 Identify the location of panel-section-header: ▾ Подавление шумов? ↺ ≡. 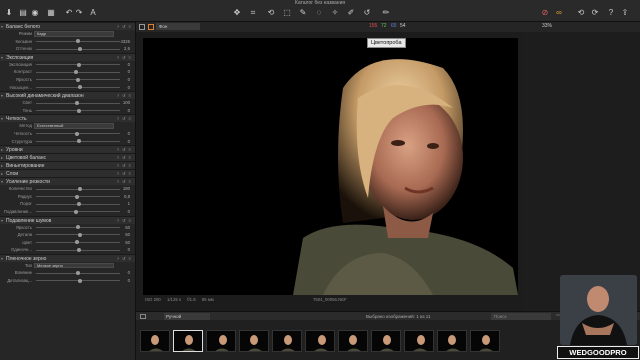
(67, 219).